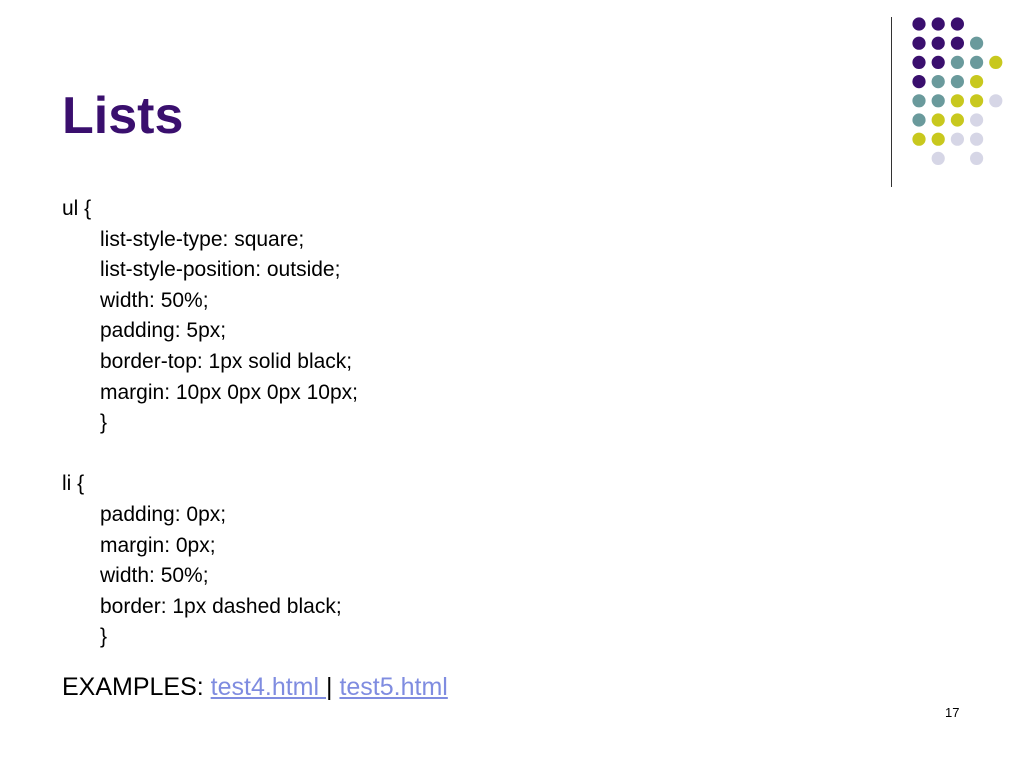 This screenshot has width=1024, height=768. Describe the element at coordinates (77, 208) in the screenshot. I see `code-line: ul {` at that location.